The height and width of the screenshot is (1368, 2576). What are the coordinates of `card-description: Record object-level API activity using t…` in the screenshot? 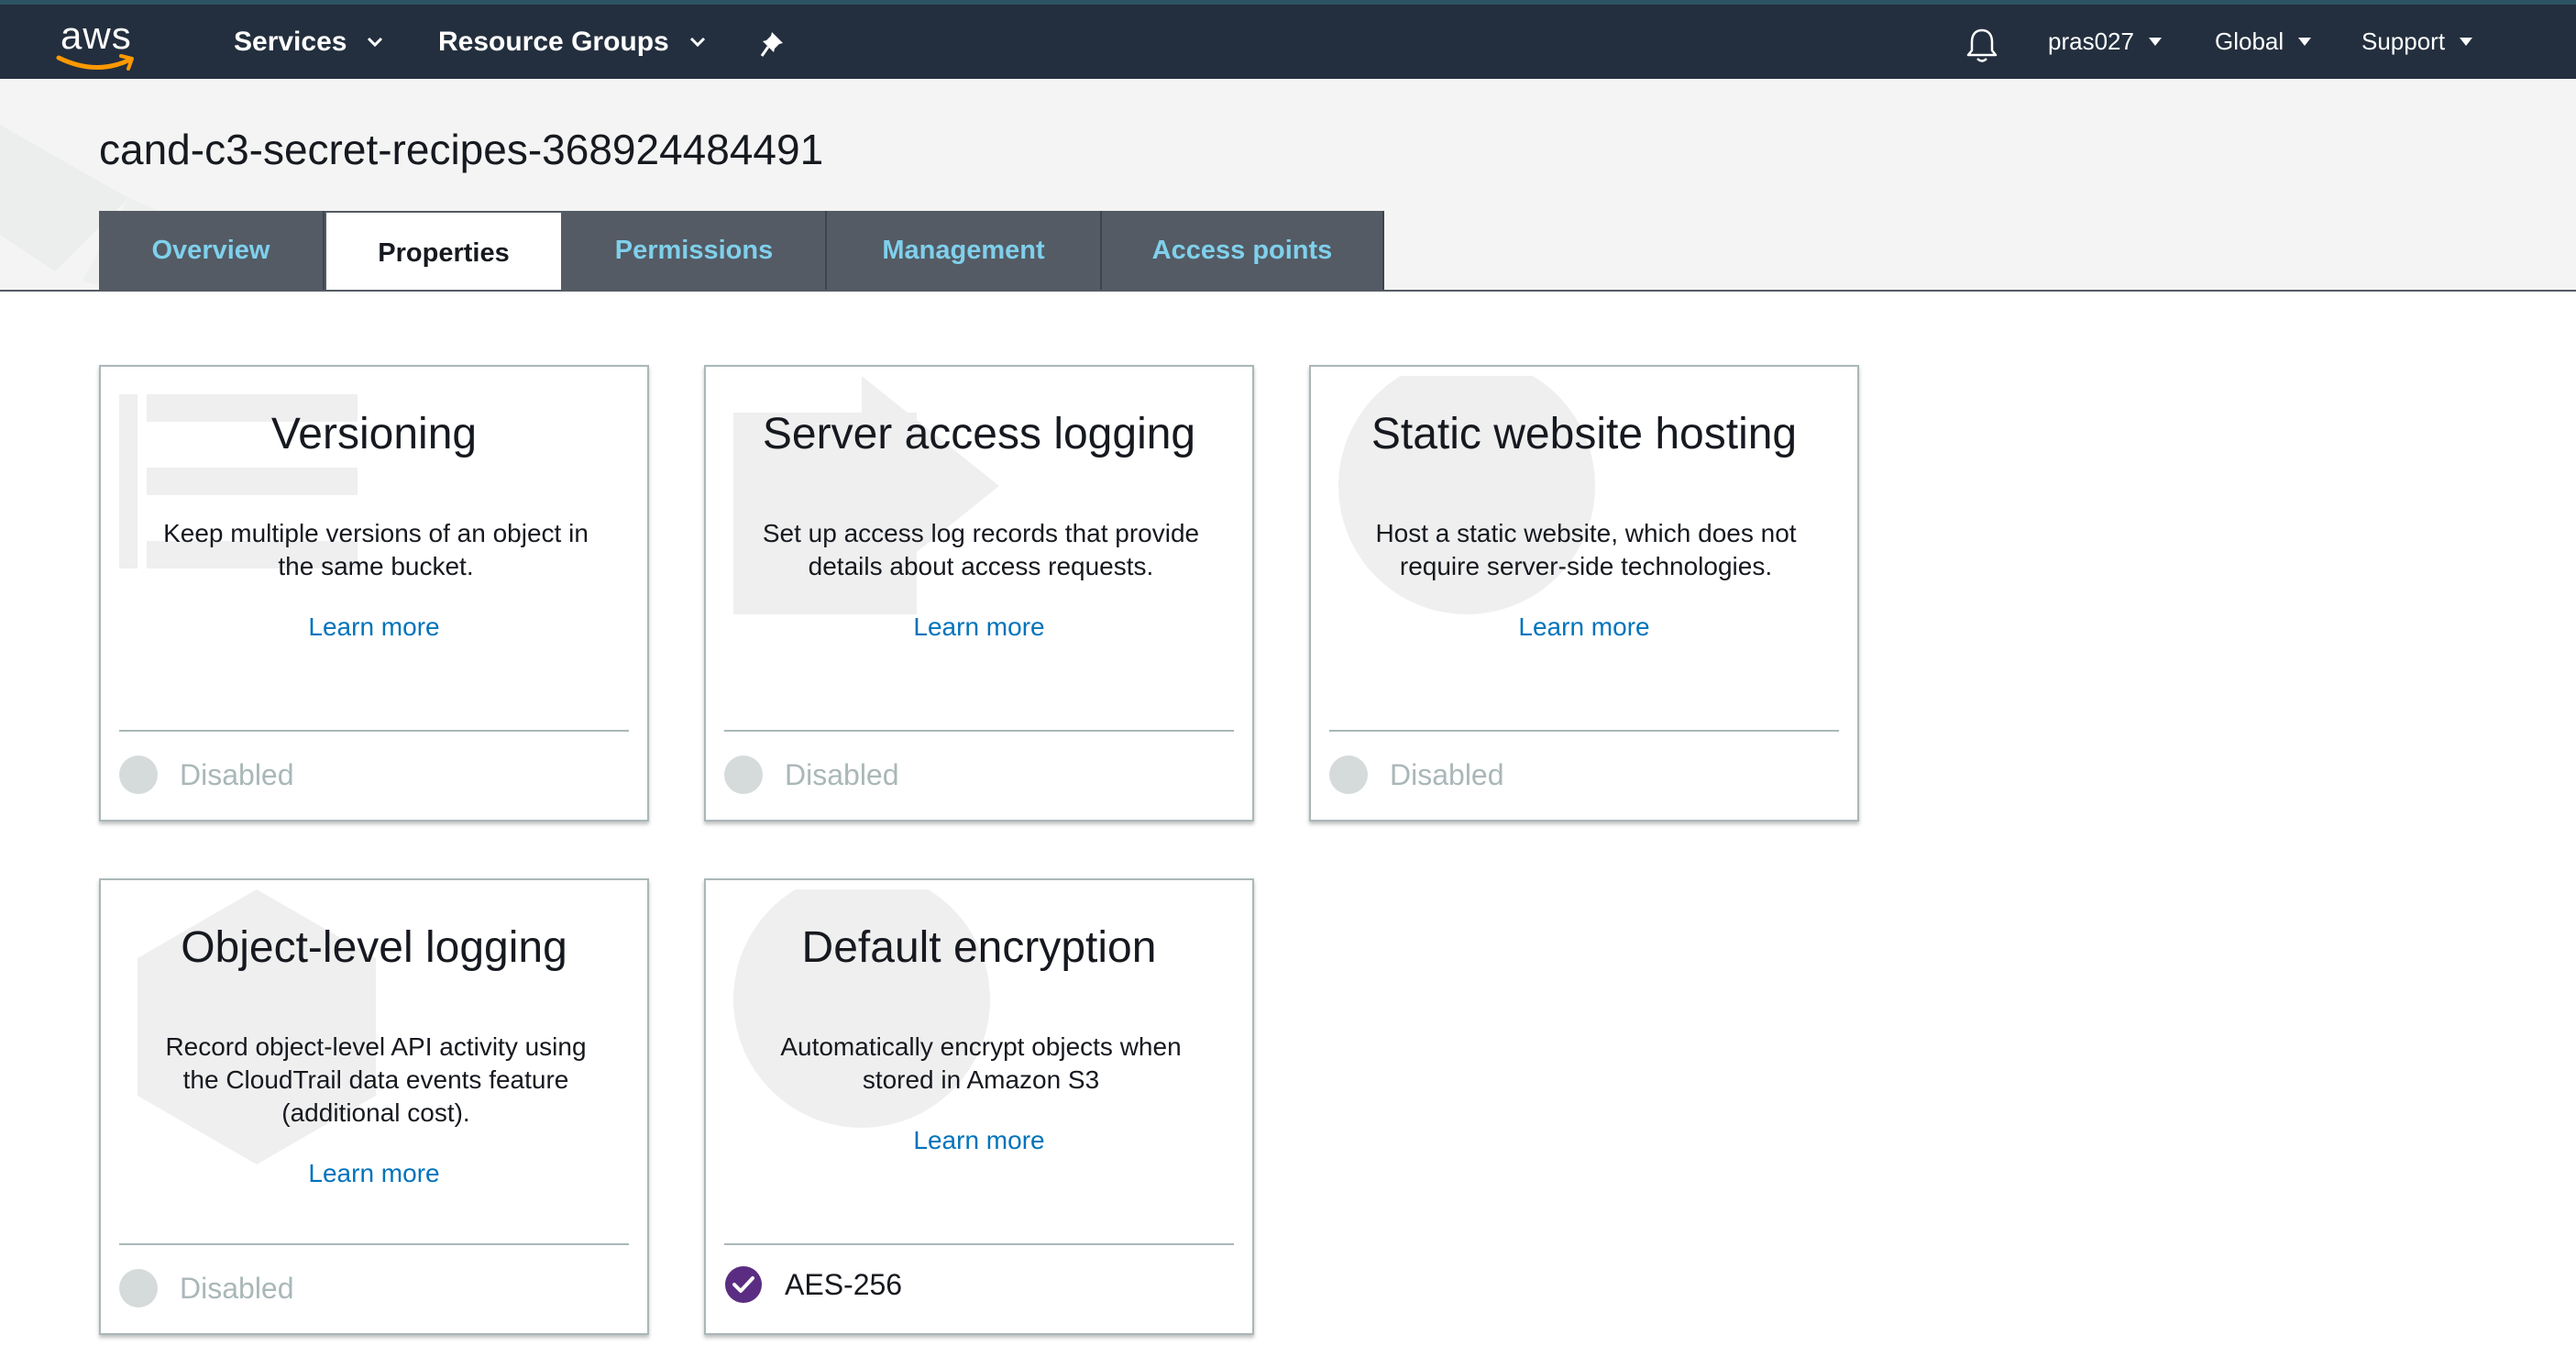 It's located at (376, 1079).